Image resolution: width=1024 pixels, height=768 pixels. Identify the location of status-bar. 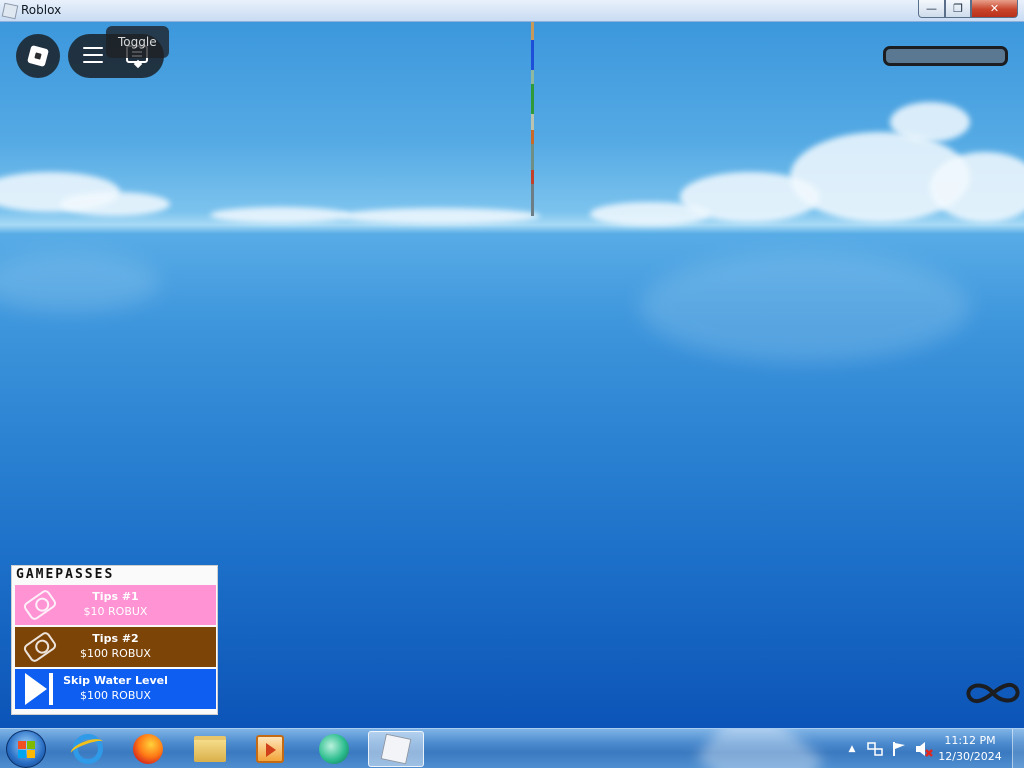
(945, 56).